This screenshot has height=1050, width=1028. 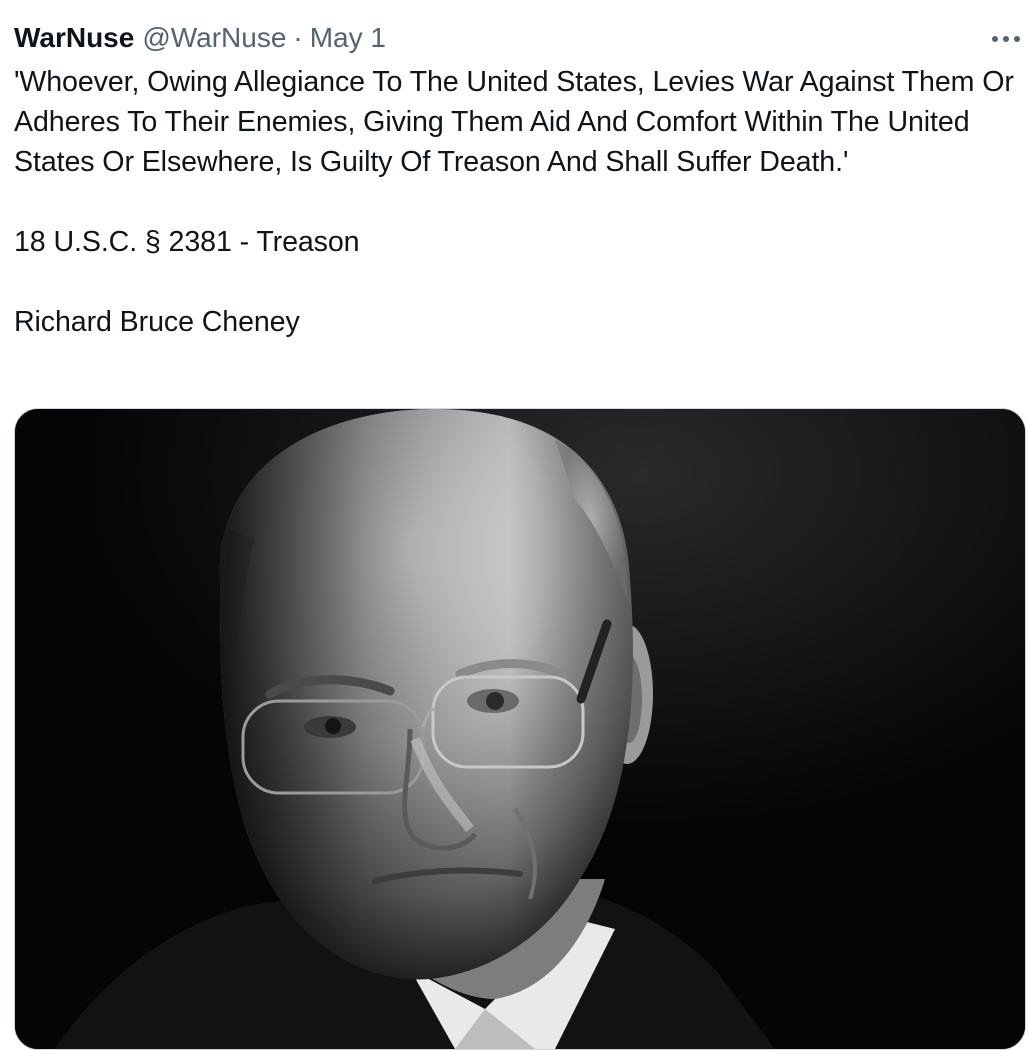 What do you see at coordinates (187, 242) in the screenshot?
I see `tweet-citation: 18 U.S.C. § 2381 - Treason` at bounding box center [187, 242].